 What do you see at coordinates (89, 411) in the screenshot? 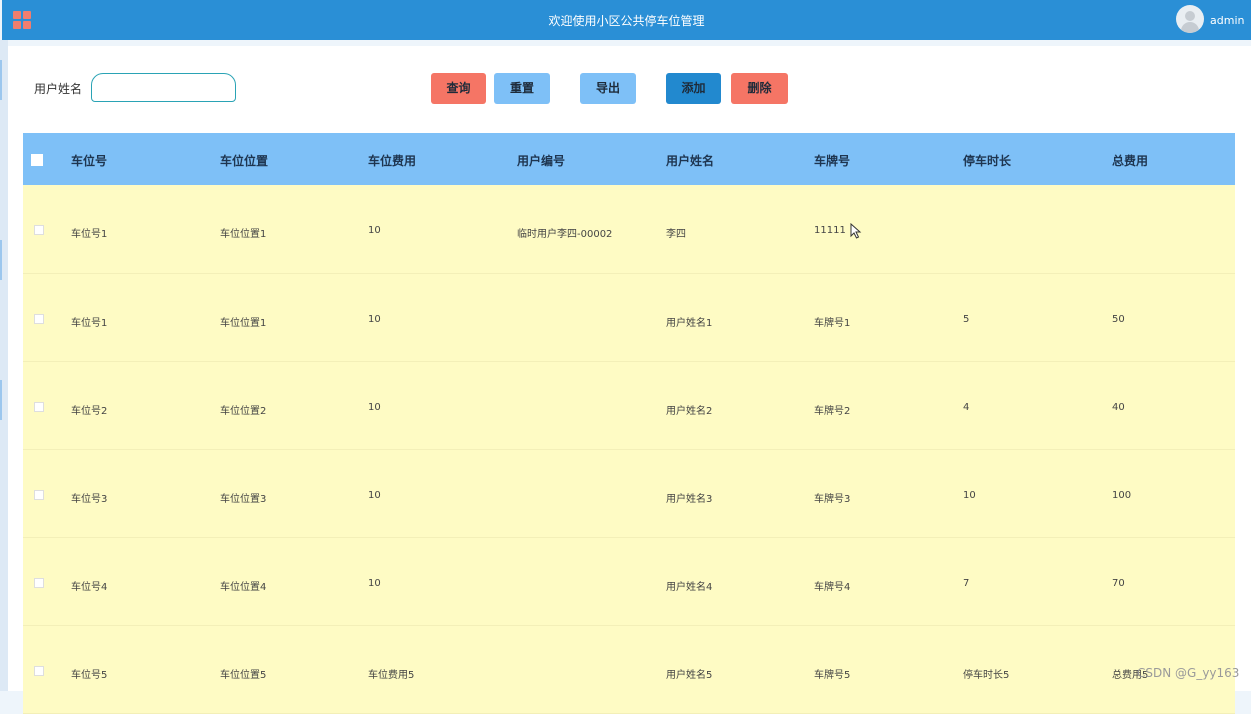
I see `table-cell: 车位号2` at bounding box center [89, 411].